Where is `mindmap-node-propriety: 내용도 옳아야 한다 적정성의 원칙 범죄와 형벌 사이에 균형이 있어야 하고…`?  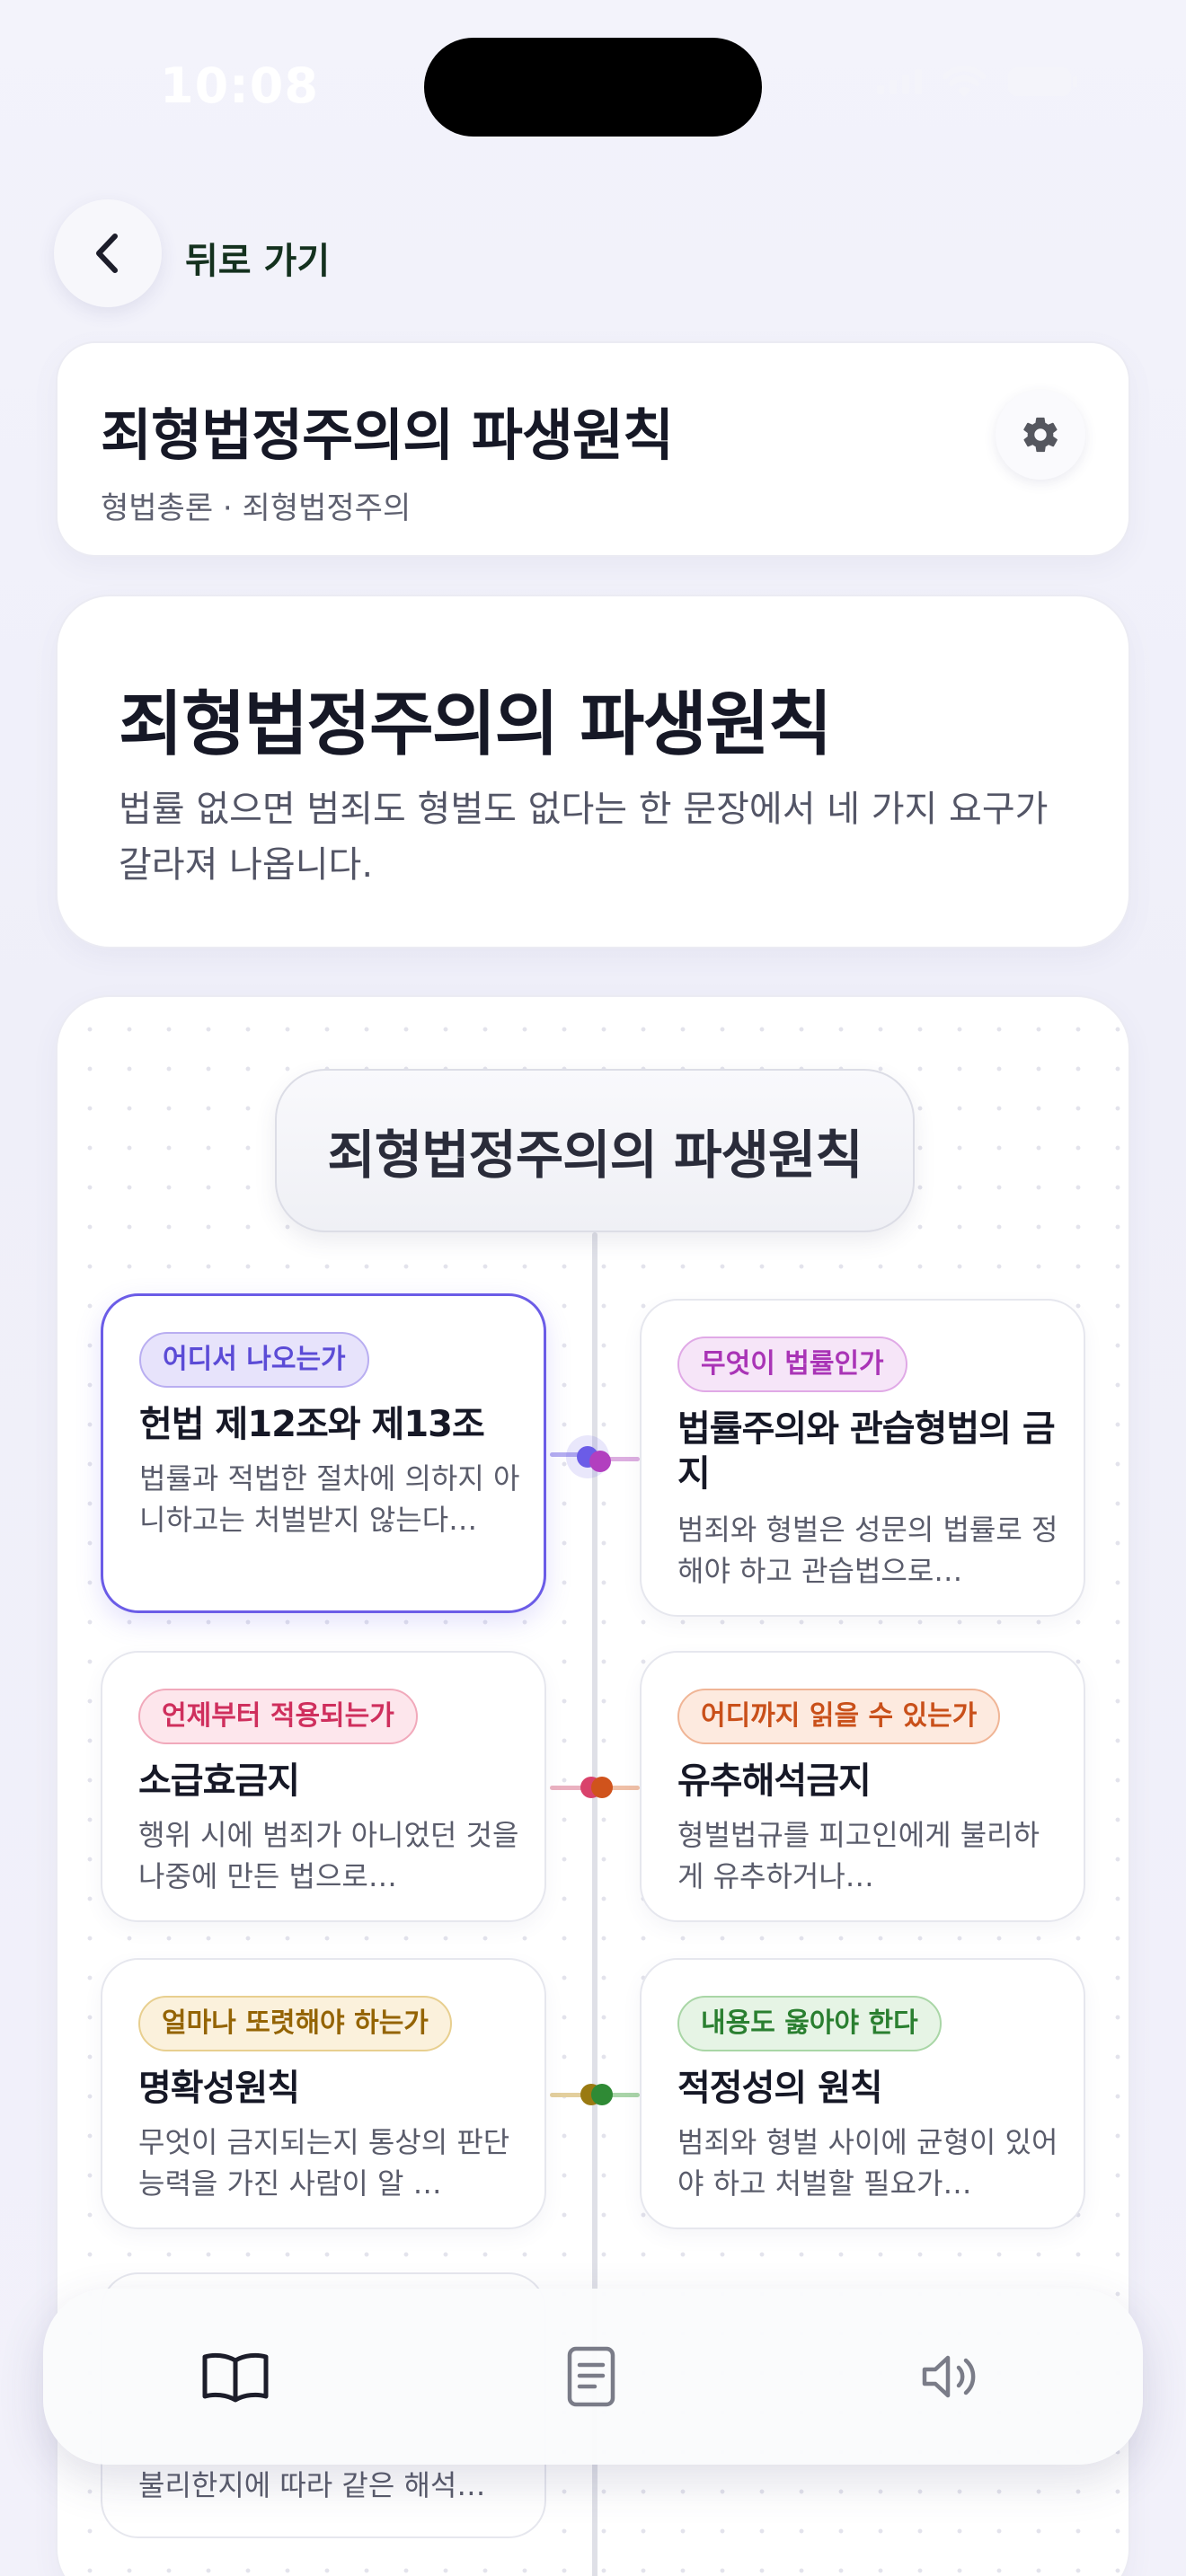 mindmap-node-propriety: 내용도 옳아야 한다 적정성의 원칙 범죄와 형벌 사이에 균형이 있어야 하고… is located at coordinates (862, 2093).